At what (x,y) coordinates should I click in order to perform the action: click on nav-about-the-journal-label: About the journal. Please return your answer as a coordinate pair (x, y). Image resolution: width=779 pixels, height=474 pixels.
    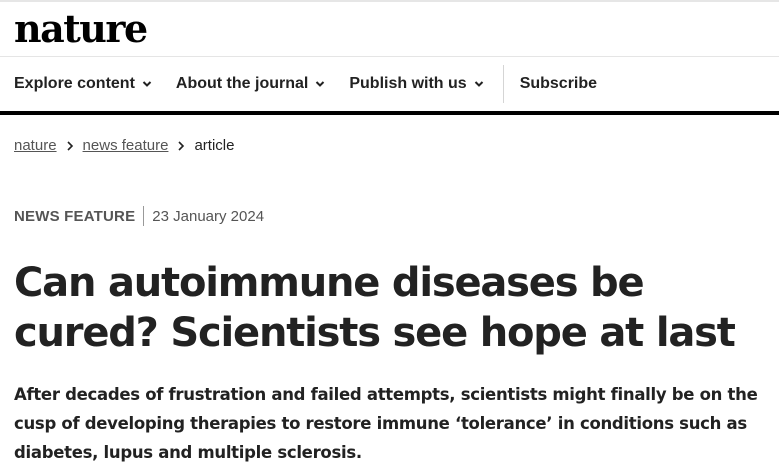
    Looking at the image, I should click on (242, 83).